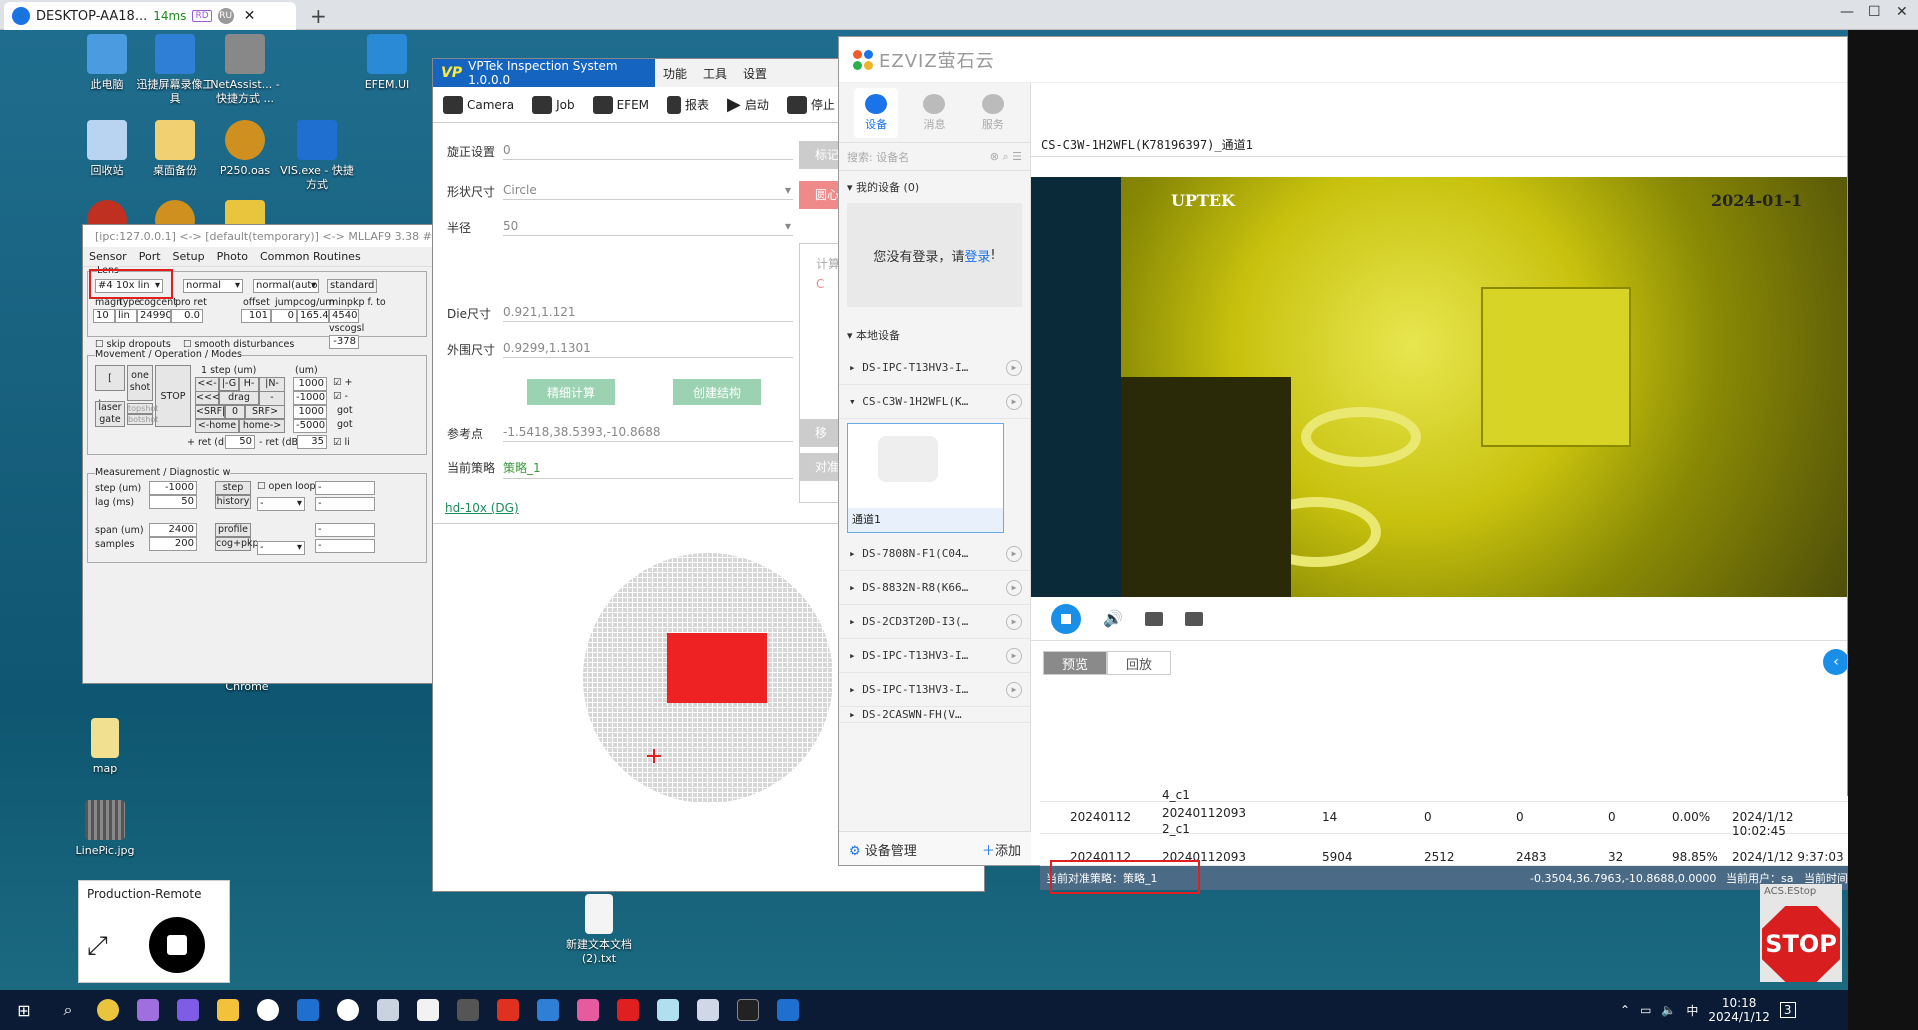 Image resolution: width=1918 pixels, height=1030 pixels. Describe the element at coordinates (925, 478) in the screenshot. I see `camera-thumbnail-card: 通道1` at that location.